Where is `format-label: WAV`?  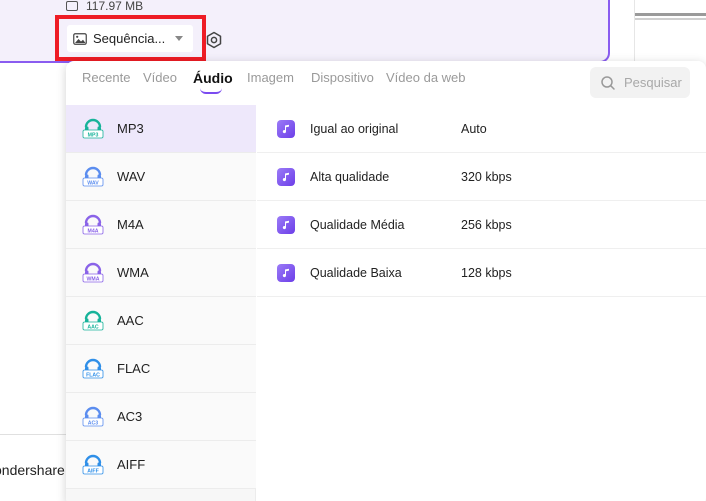
format-label: WAV is located at coordinates (131, 176).